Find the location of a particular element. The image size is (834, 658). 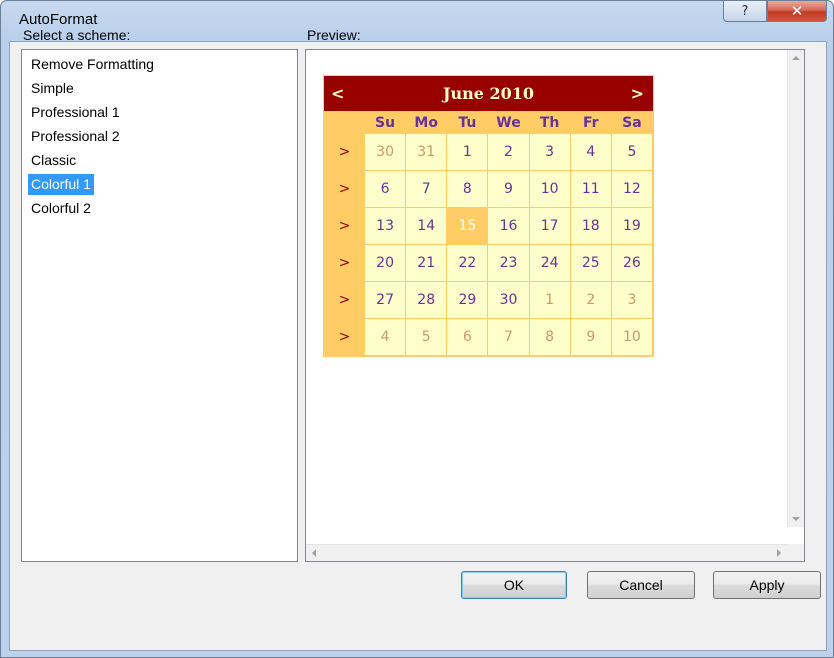

scheme-item-professional-2: Professional 2 is located at coordinates (75, 136).